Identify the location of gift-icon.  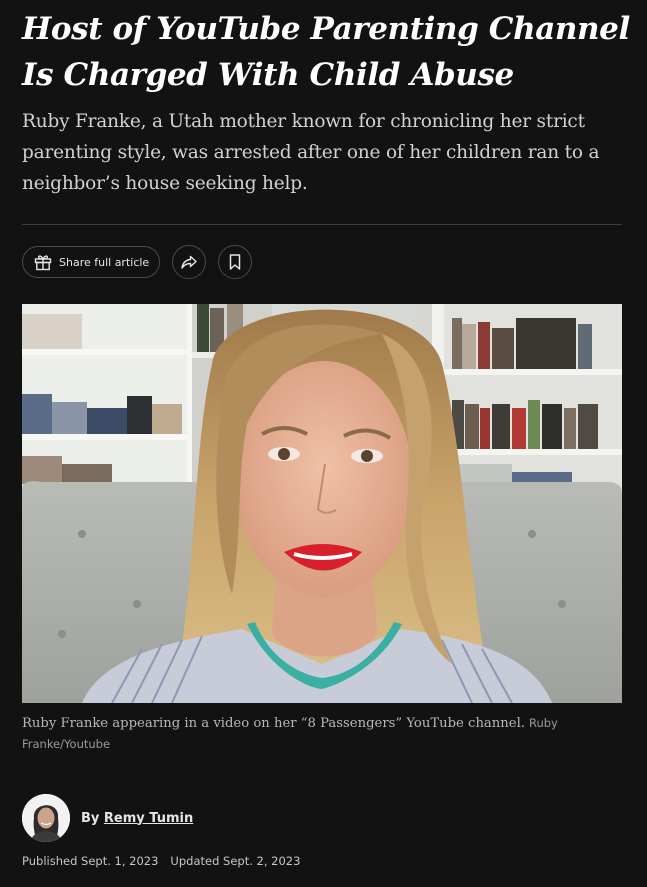
(43, 262).